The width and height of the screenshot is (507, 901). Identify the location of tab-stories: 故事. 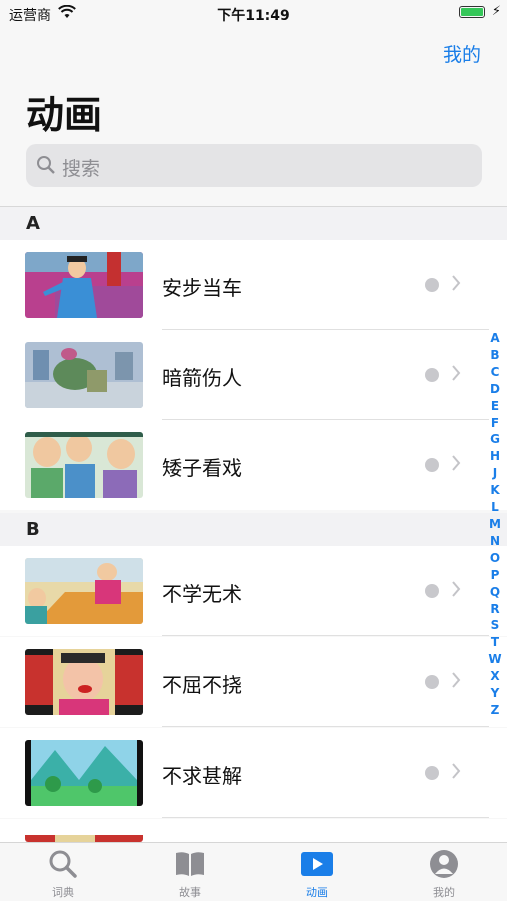
(190, 872).